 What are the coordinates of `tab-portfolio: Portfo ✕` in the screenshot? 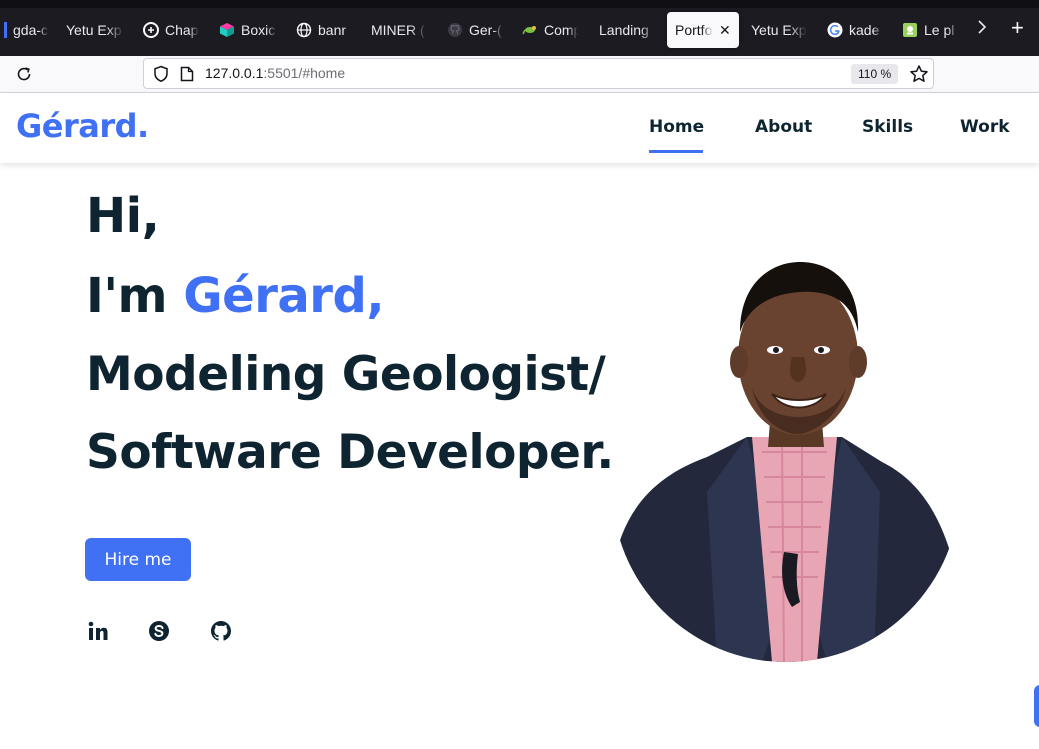 It's located at (703, 30).